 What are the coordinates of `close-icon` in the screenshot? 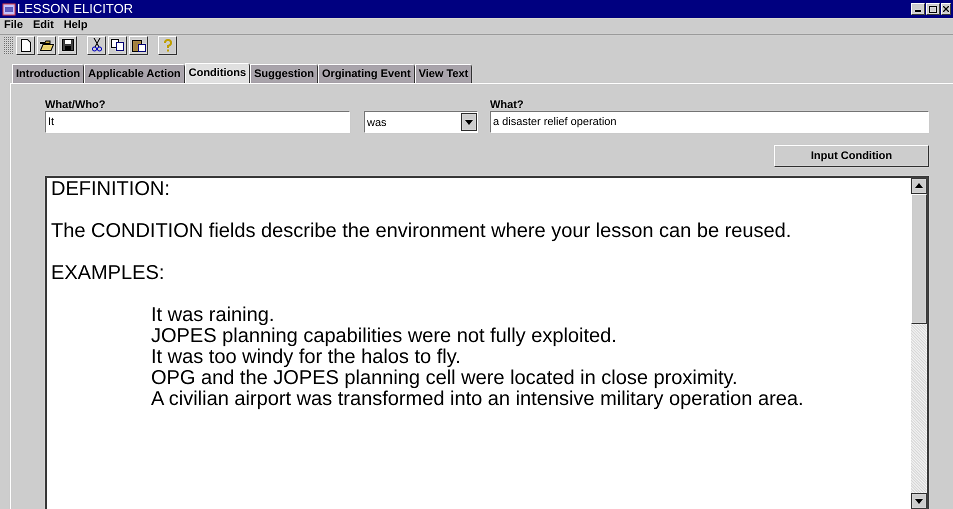 It's located at (946, 9).